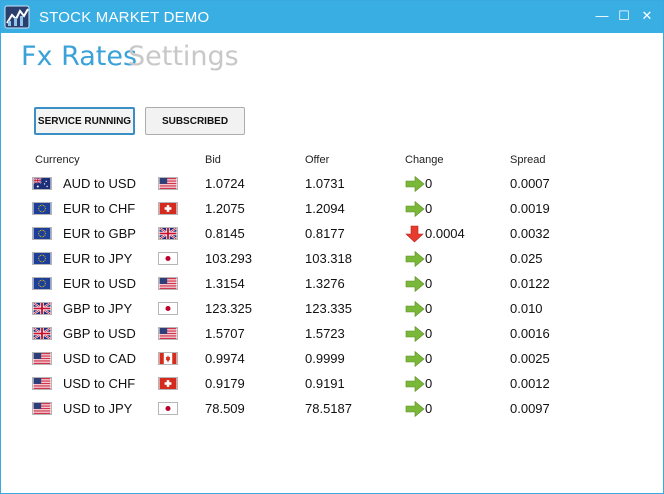 This screenshot has width=664, height=494. Describe the element at coordinates (213, 160) in the screenshot. I see `column-header-bid: Bid` at that location.